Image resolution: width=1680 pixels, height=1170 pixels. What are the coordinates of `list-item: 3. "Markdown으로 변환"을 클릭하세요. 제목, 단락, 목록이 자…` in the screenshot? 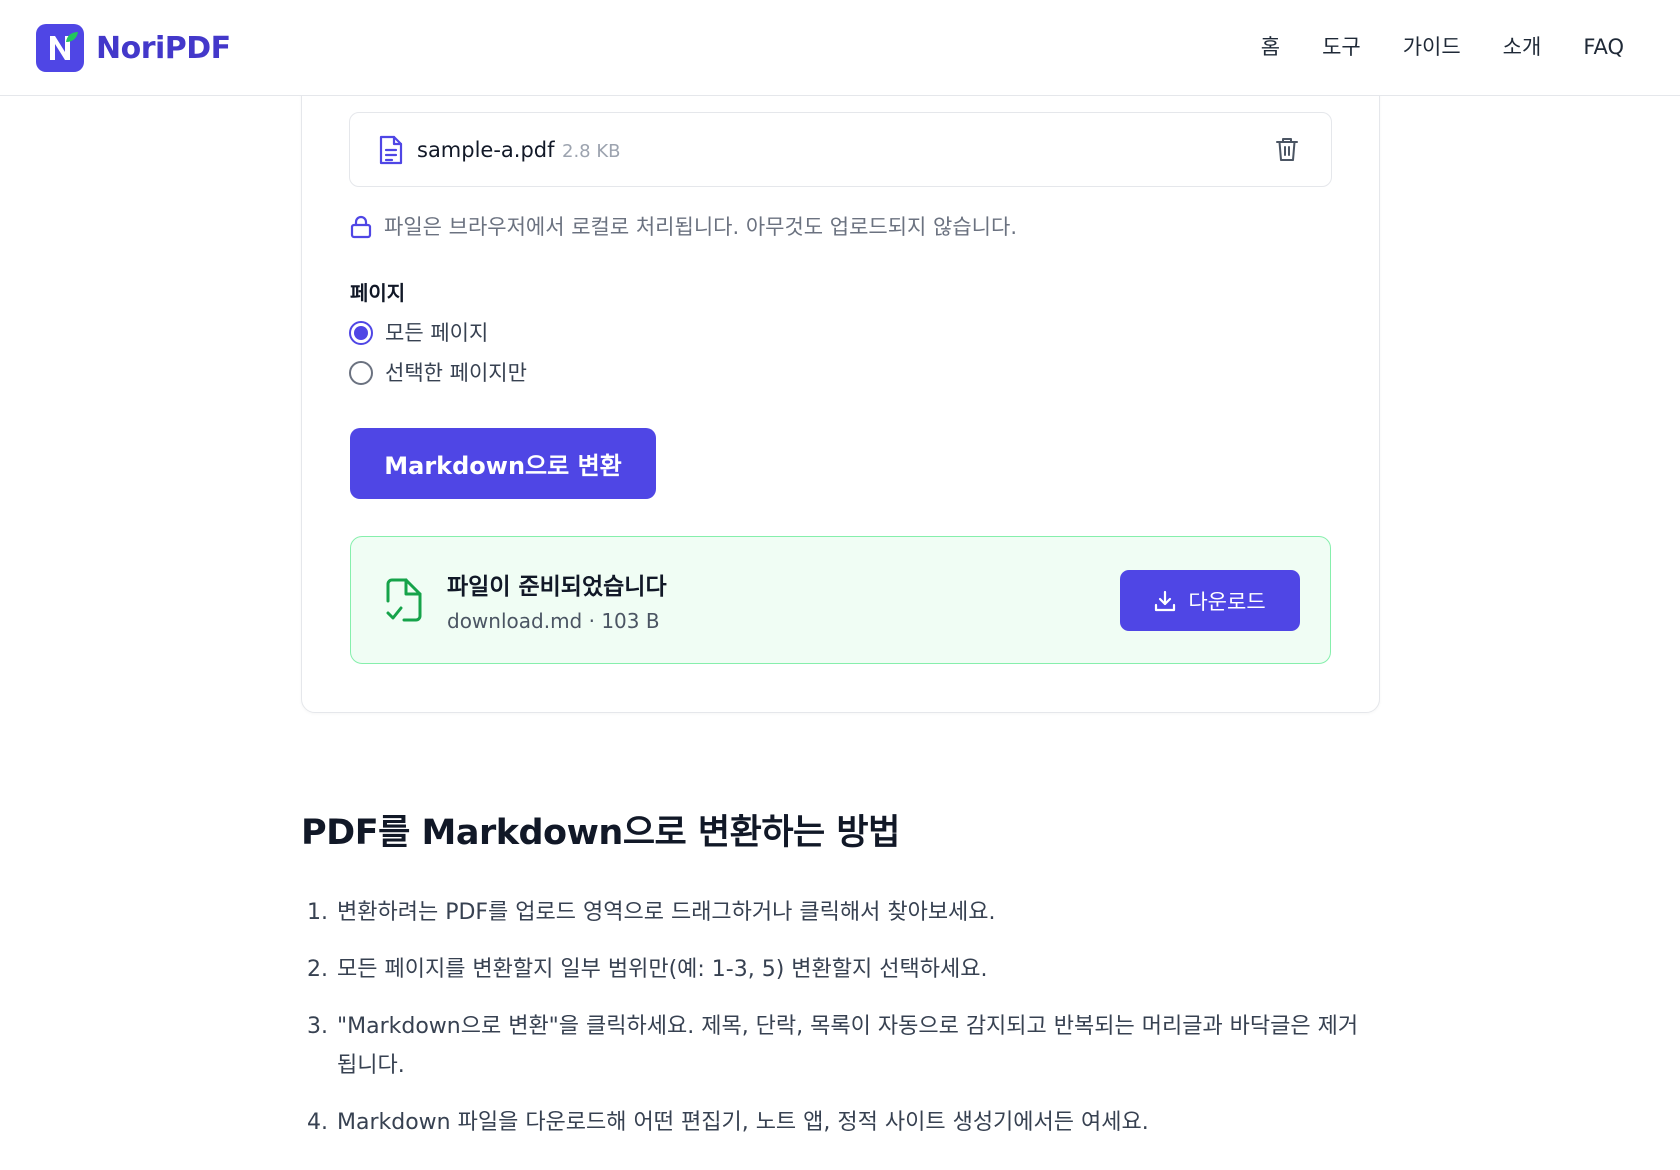 It's located at (837, 1046).